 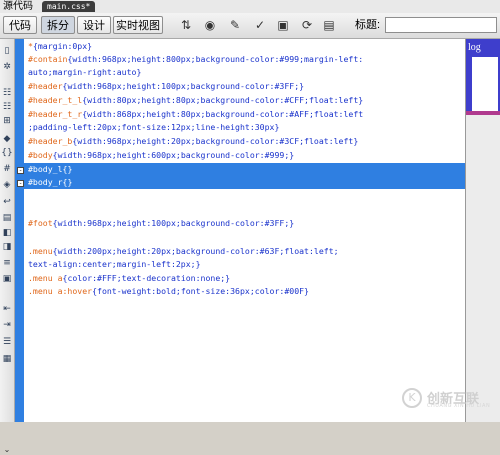 What do you see at coordinates (485, 85) in the screenshot?
I see `preview-content-block` at bounding box center [485, 85].